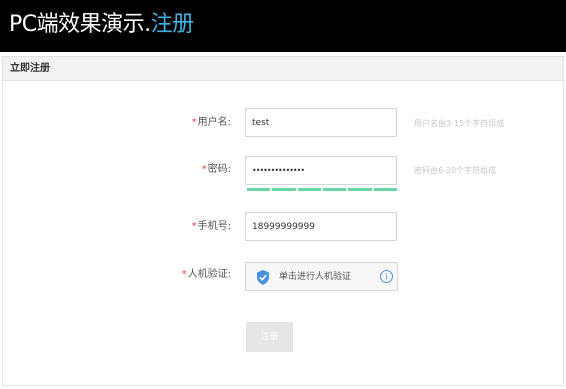 The width and height of the screenshot is (566, 389). I want to click on password-strength-meter, so click(322, 189).